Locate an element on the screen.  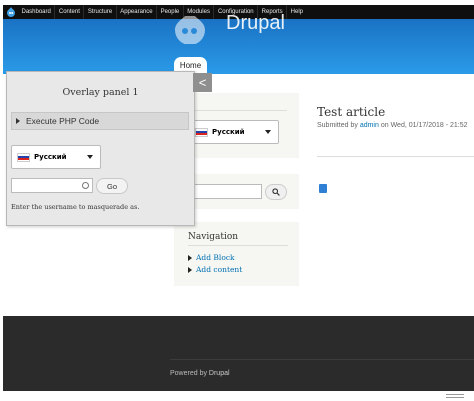
site-name: Drupal is located at coordinates (255, 23).